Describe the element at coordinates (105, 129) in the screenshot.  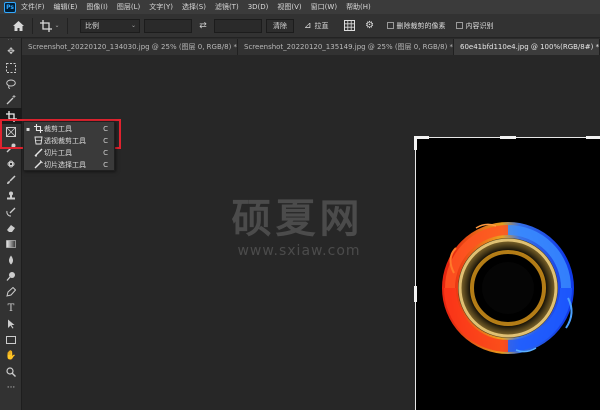
I see `shortcut-key: C` at that location.